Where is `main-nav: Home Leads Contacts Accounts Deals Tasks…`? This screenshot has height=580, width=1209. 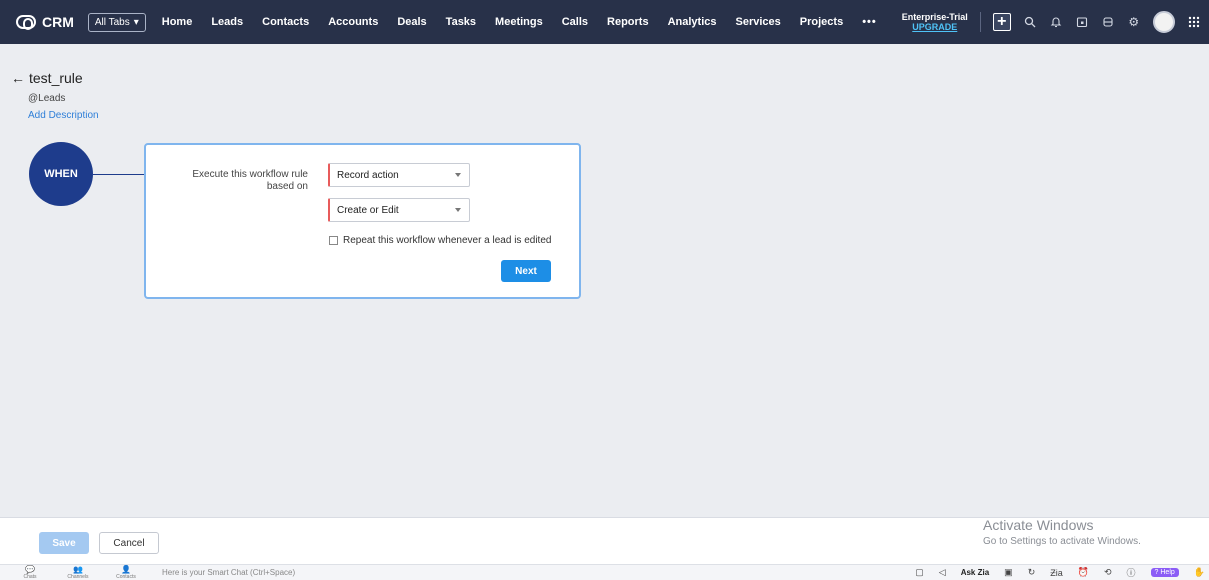
main-nav: Home Leads Contacts Accounts Deals Tasks… is located at coordinates (529, 22).